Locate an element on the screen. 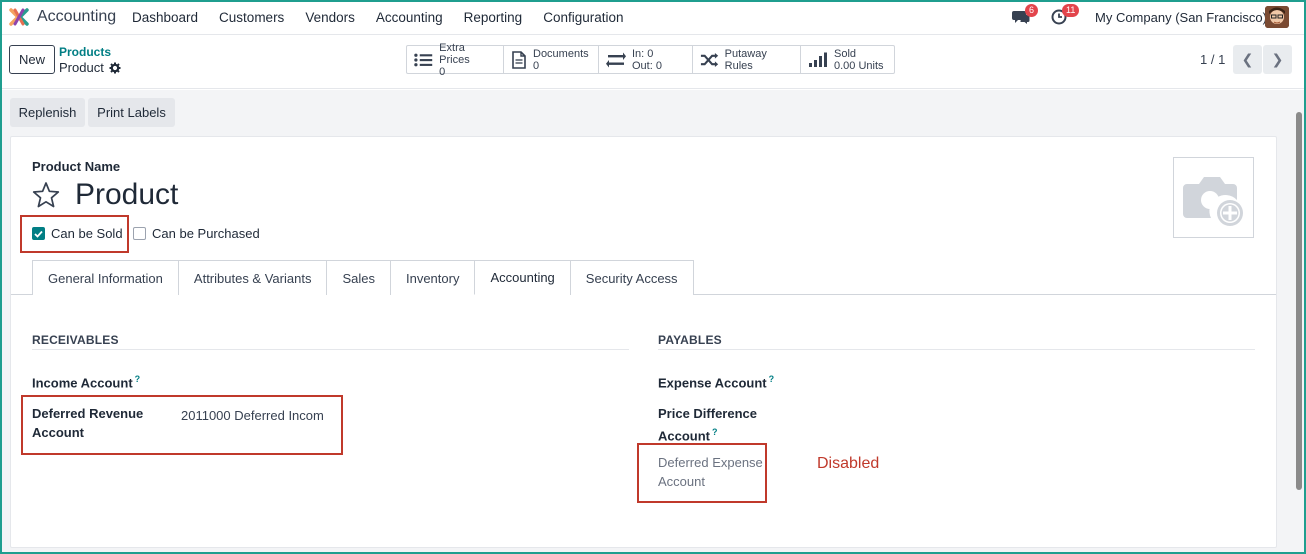 This screenshot has height=554, width=1306. chat-button: 6 is located at coordinates (1025, 16).